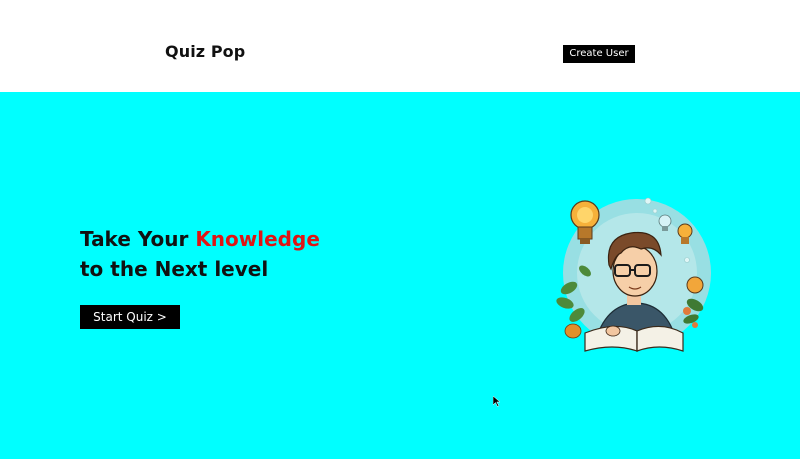  I want to click on headline-text: Take Your, so click(138, 239).